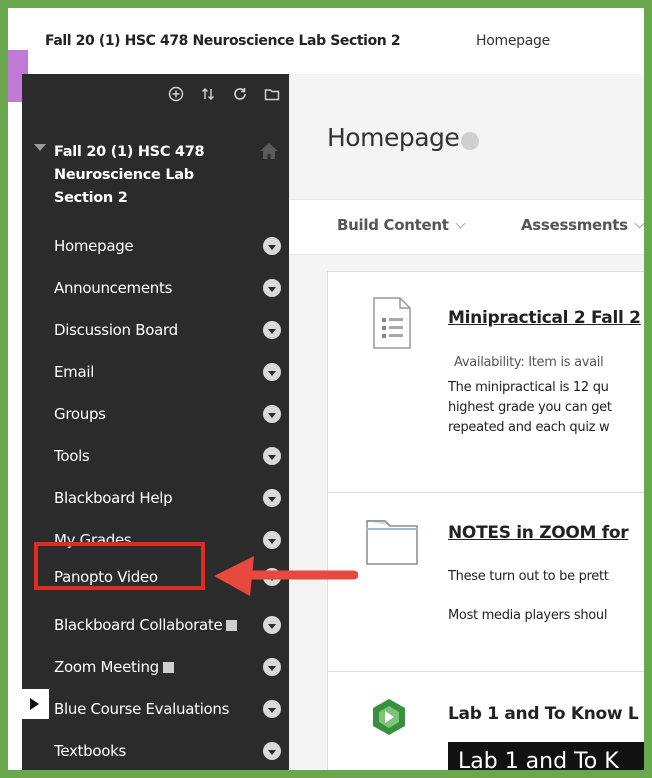  Describe the element at coordinates (269, 151) in the screenshot. I see `home-icon` at that location.